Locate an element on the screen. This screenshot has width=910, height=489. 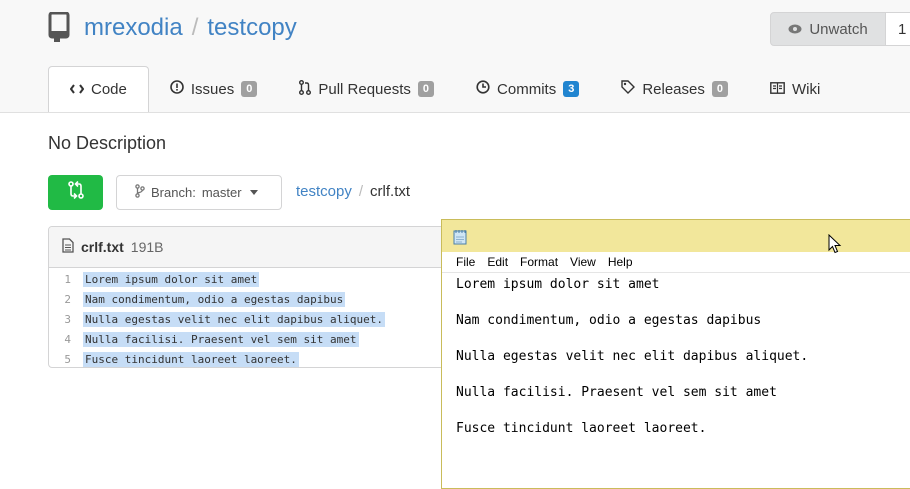
tab-releases: Releases 0 is located at coordinates (674, 89).